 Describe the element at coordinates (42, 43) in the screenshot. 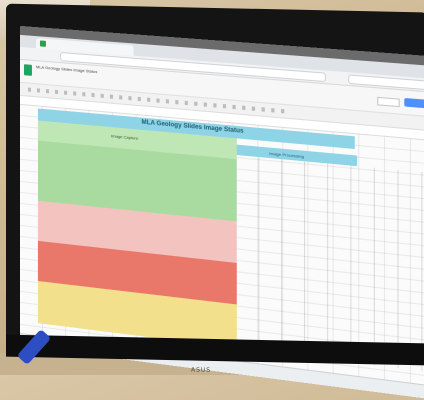

I see `sheets-favicon-icon` at that location.